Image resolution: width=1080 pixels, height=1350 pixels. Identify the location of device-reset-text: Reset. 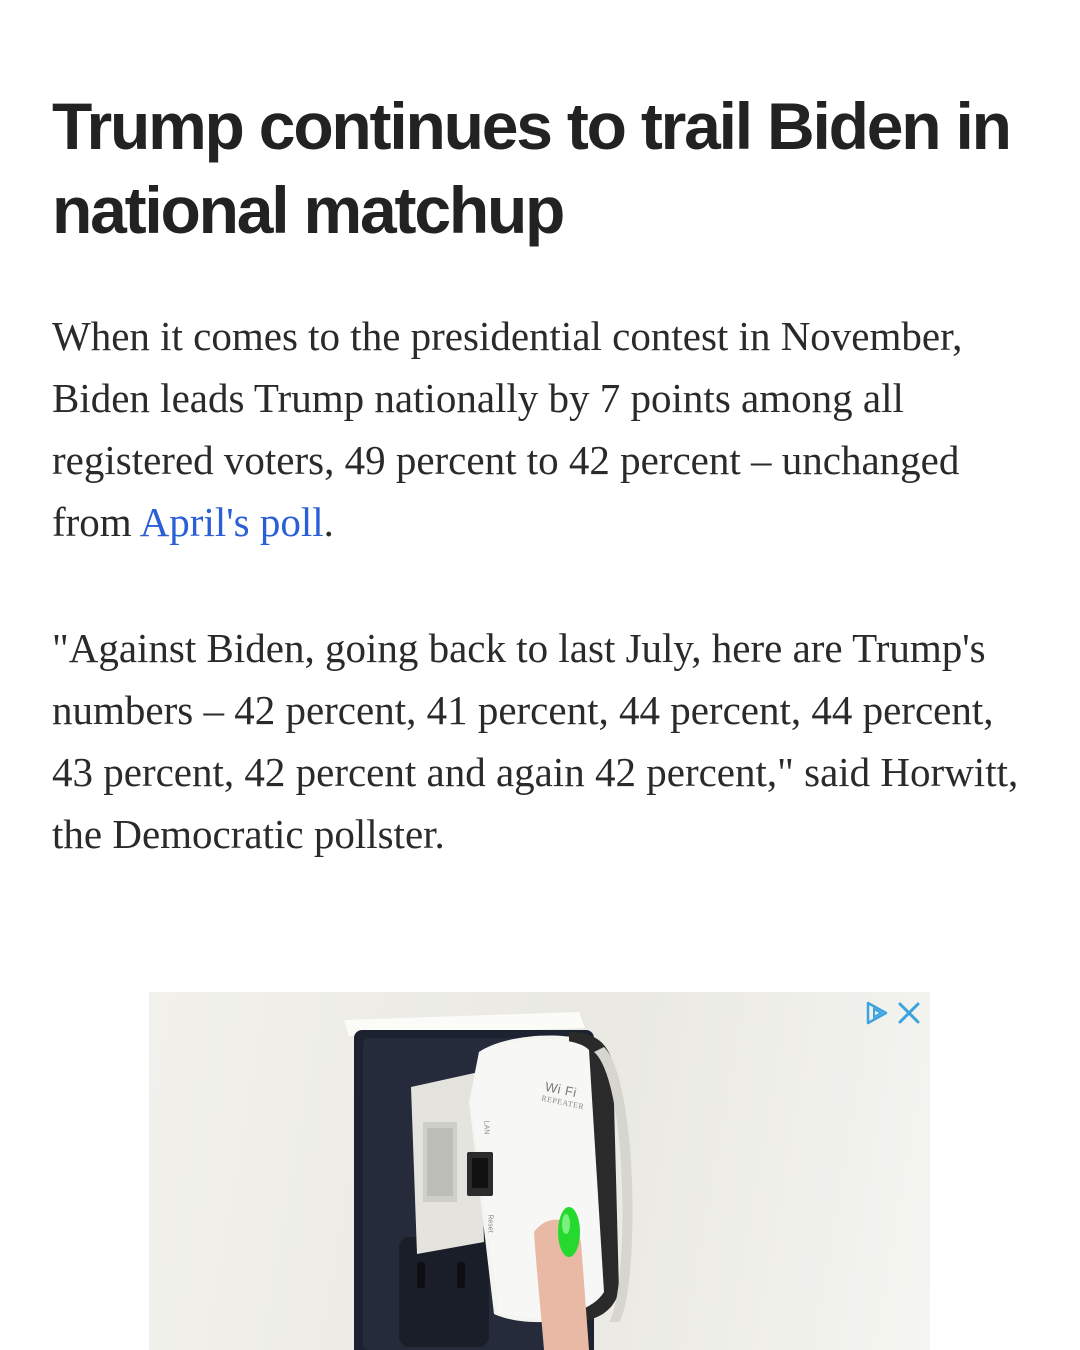
(490, 1223).